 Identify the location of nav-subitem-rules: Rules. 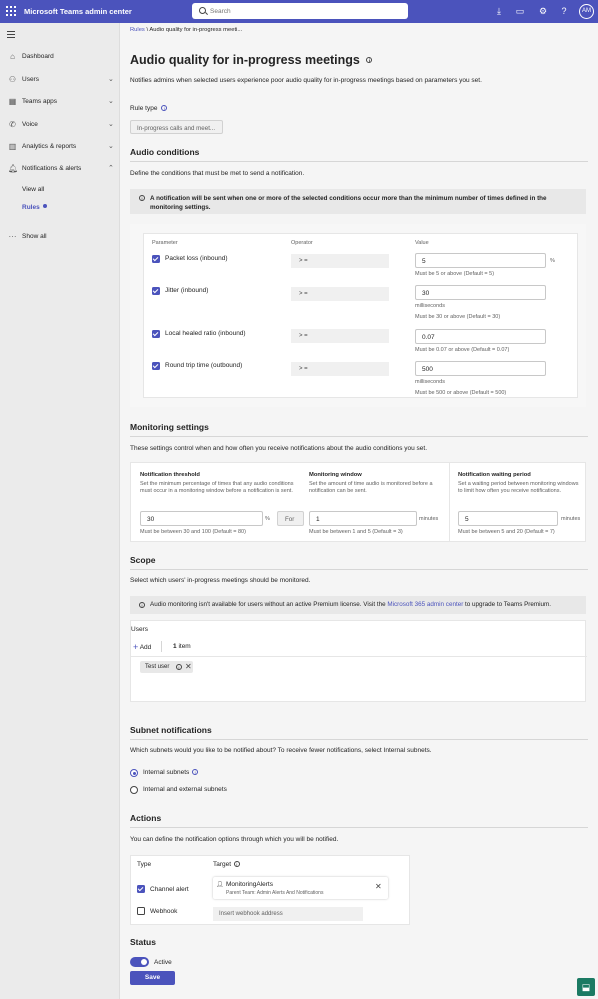
(34, 207).